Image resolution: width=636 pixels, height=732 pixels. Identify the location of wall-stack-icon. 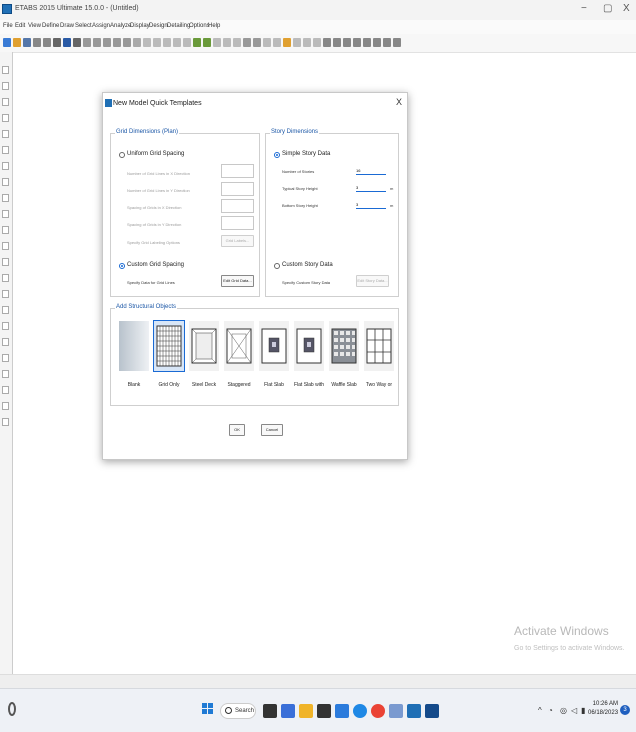
(5, 310).